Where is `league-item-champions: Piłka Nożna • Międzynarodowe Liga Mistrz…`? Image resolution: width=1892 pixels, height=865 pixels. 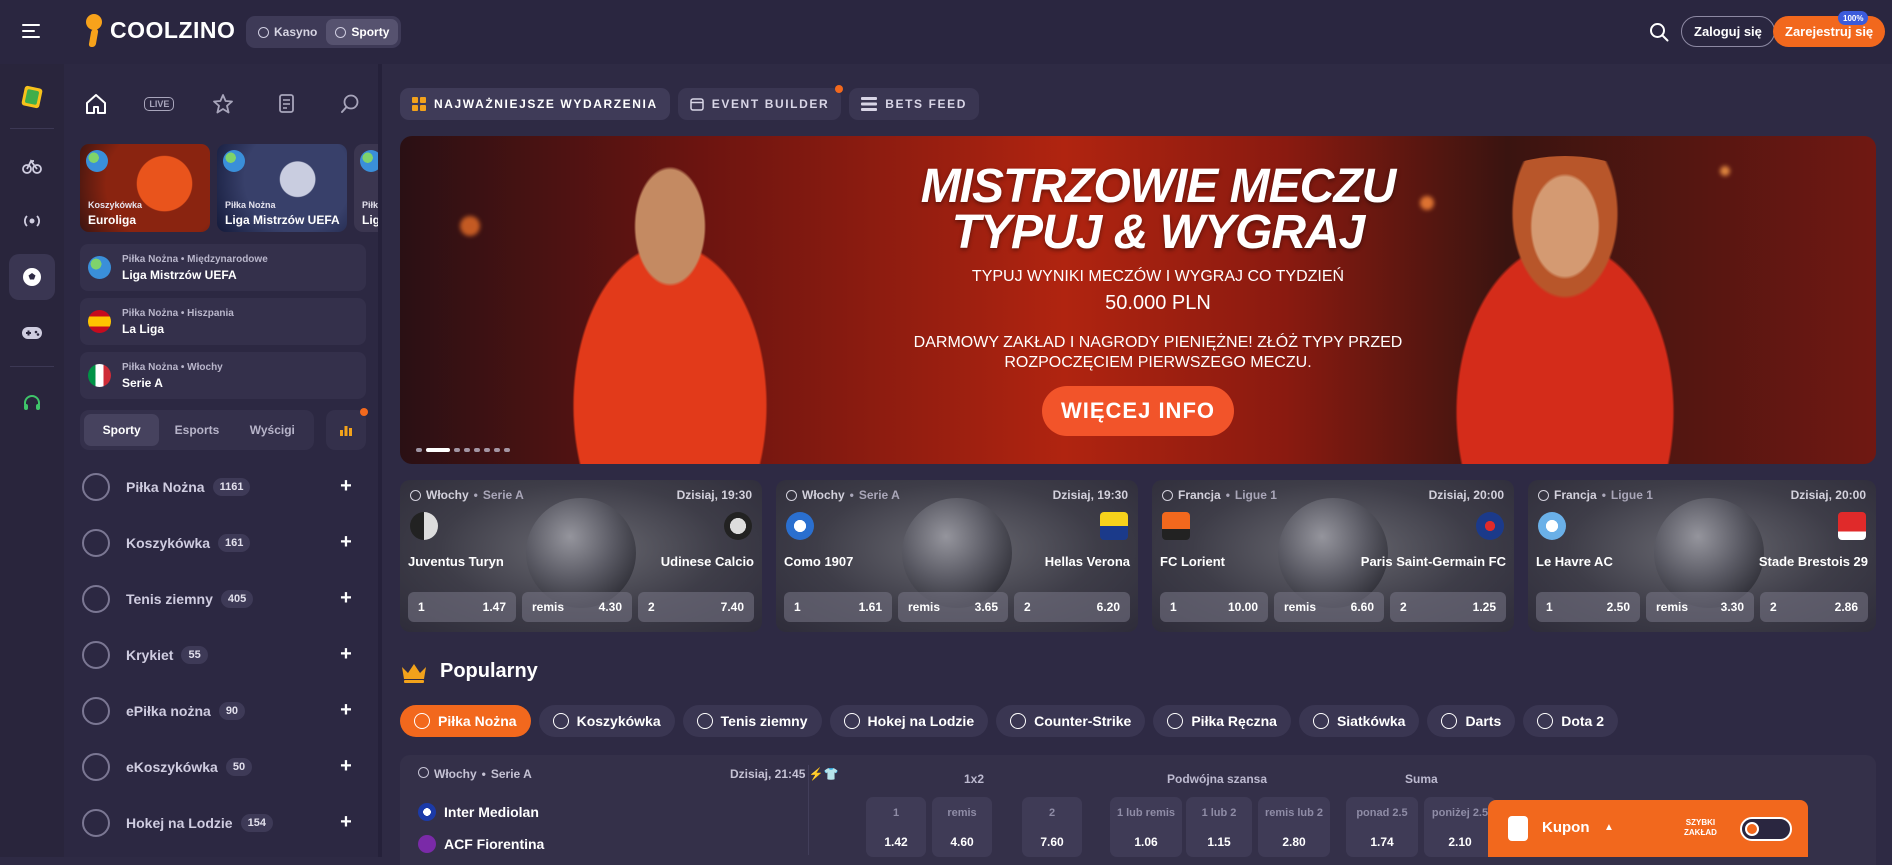 league-item-champions: Piłka Nożna • Międzynarodowe Liga Mistrz… is located at coordinates (223, 267).